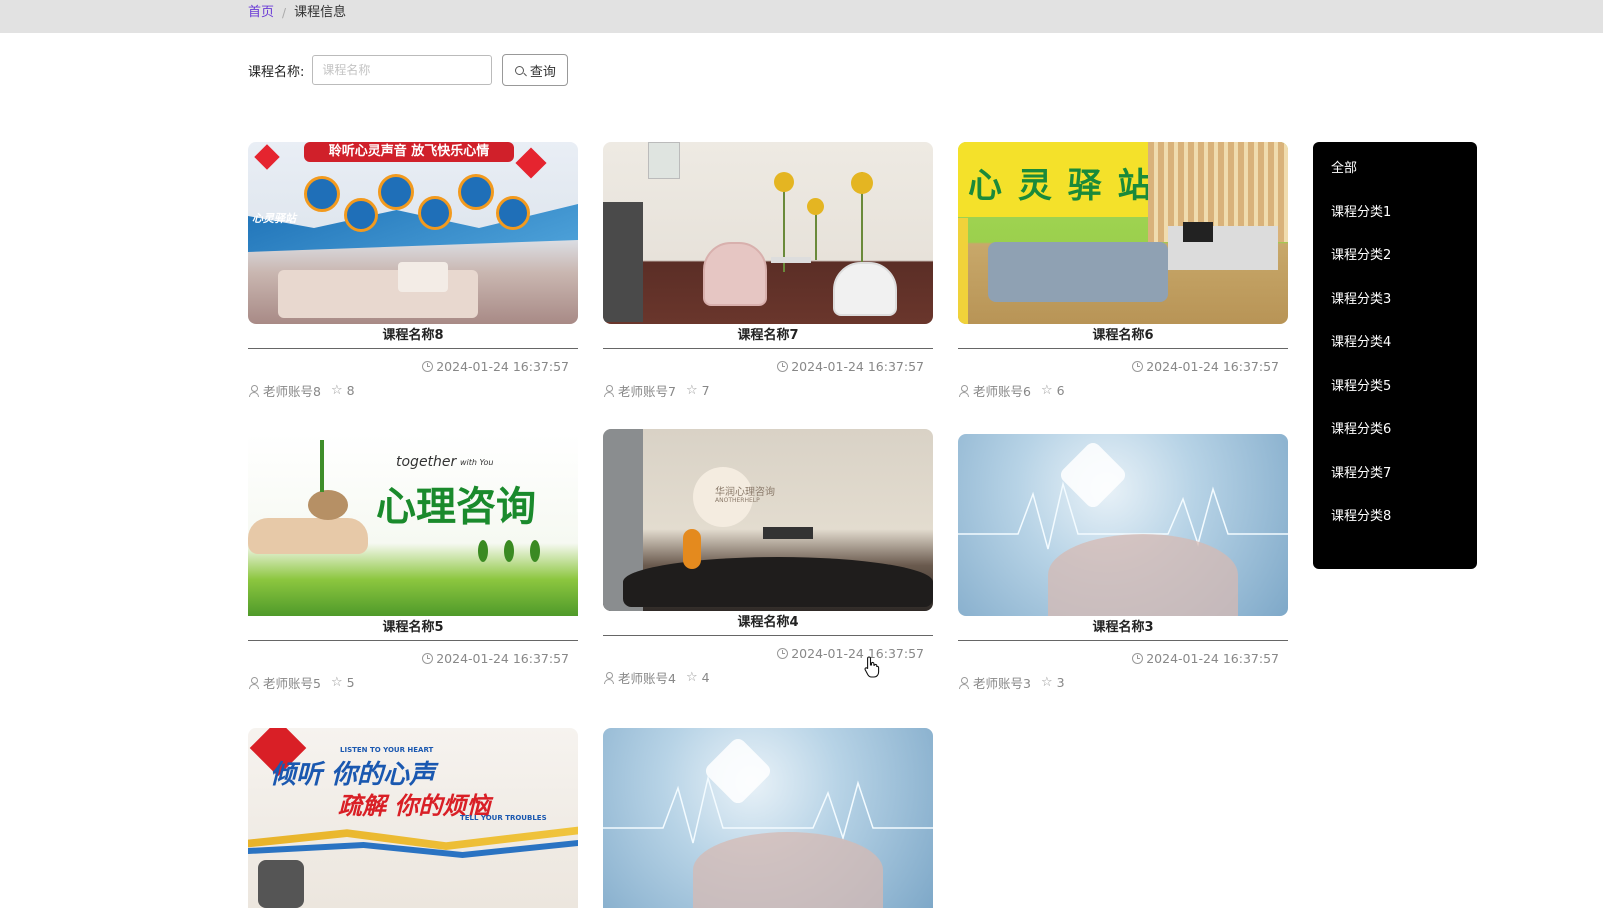  Describe the element at coordinates (292, 391) in the screenshot. I see `course-teacher: 老师账号8` at that location.